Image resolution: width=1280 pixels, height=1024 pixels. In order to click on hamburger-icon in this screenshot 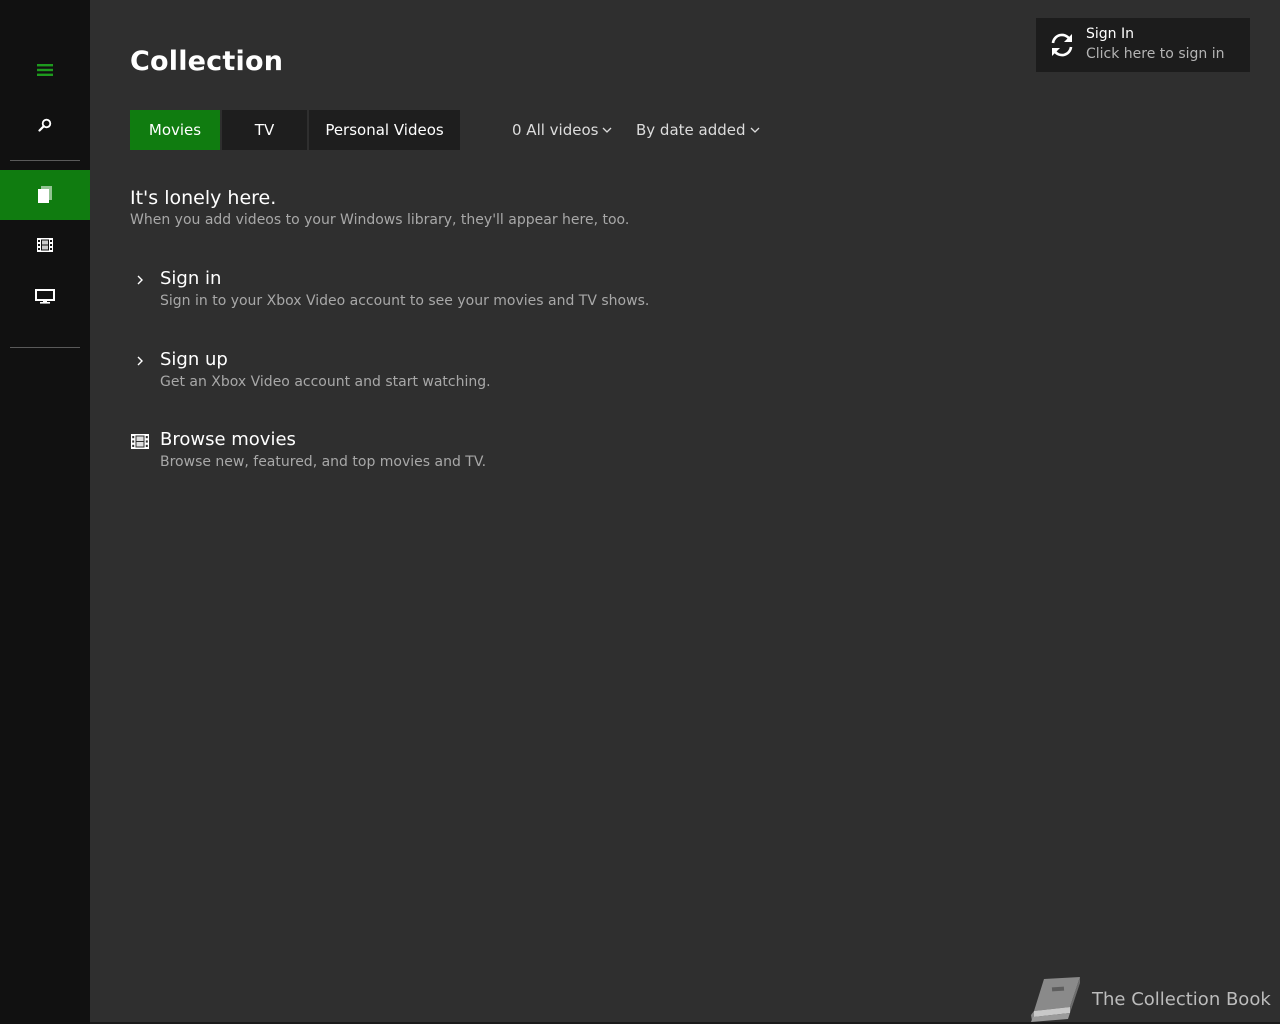, I will do `click(45, 70)`.